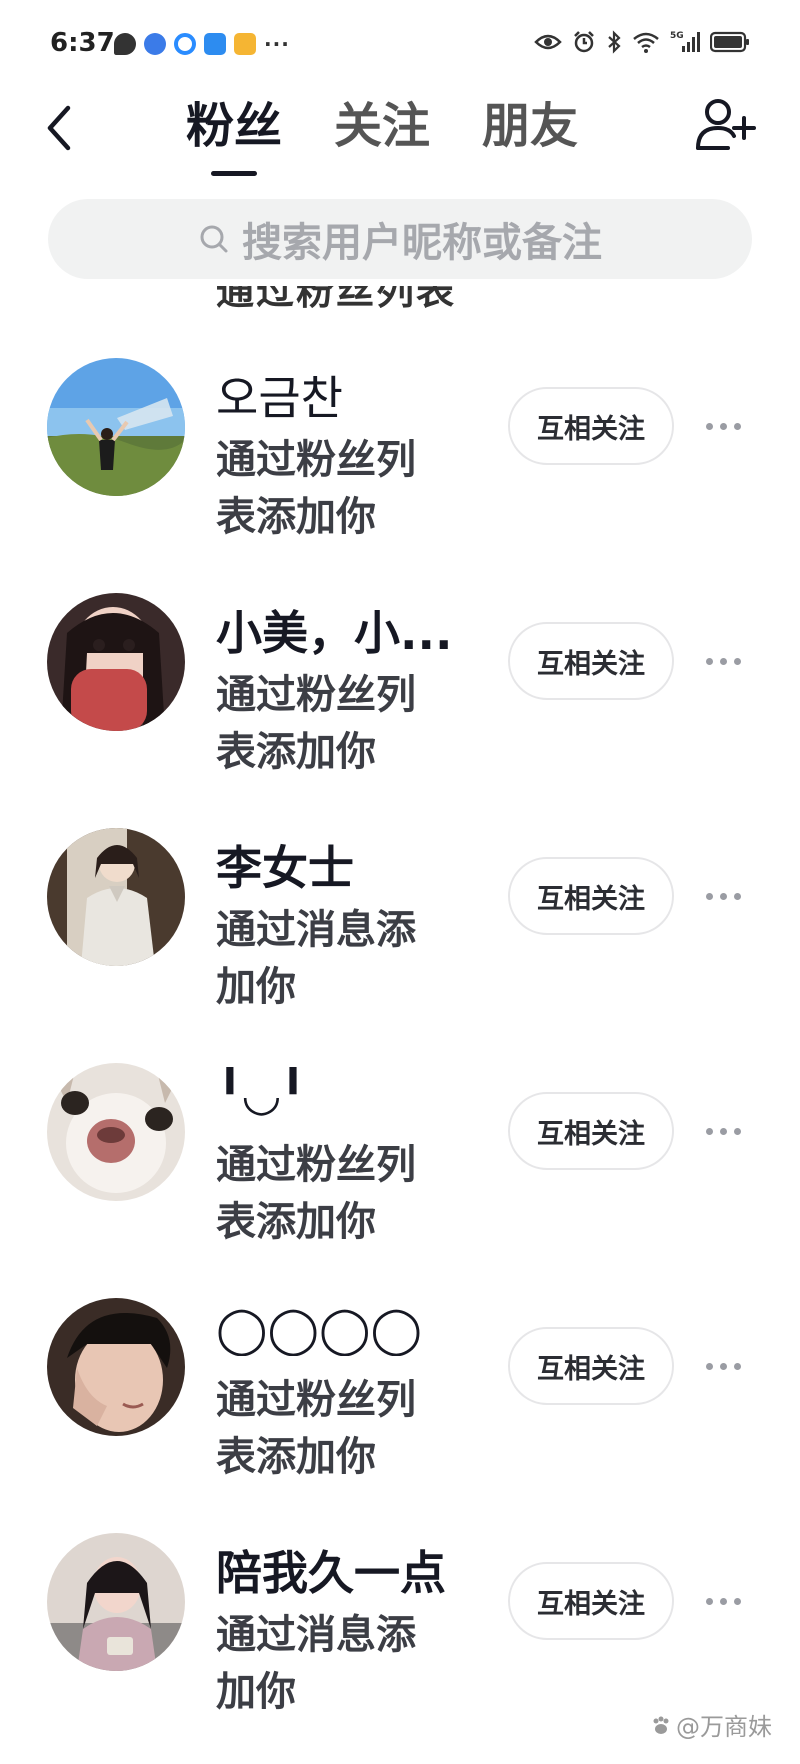 The height and width of the screenshot is (1764, 800). What do you see at coordinates (261, 1094) in the screenshot?
I see `user-name: ╹◡╹` at bounding box center [261, 1094].